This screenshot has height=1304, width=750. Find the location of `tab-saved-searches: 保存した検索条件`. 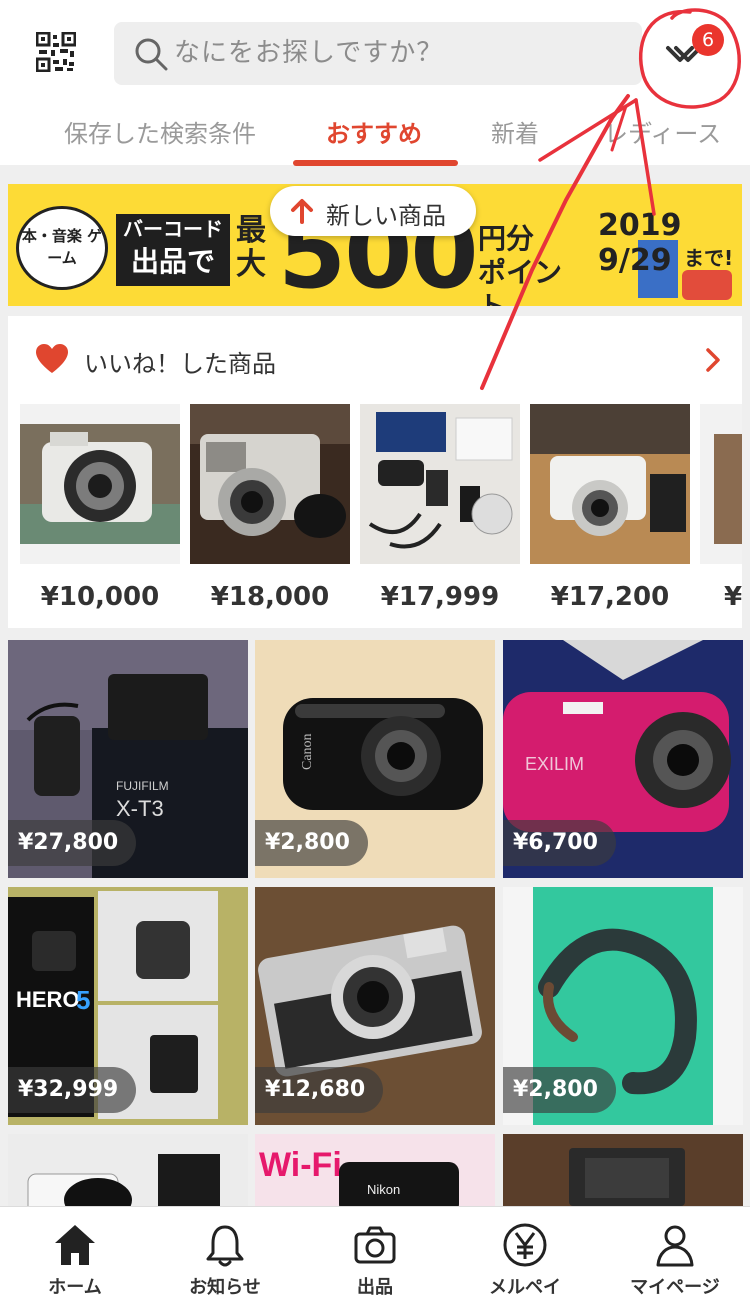

tab-saved-searches: 保存した検索条件 is located at coordinates (160, 131).